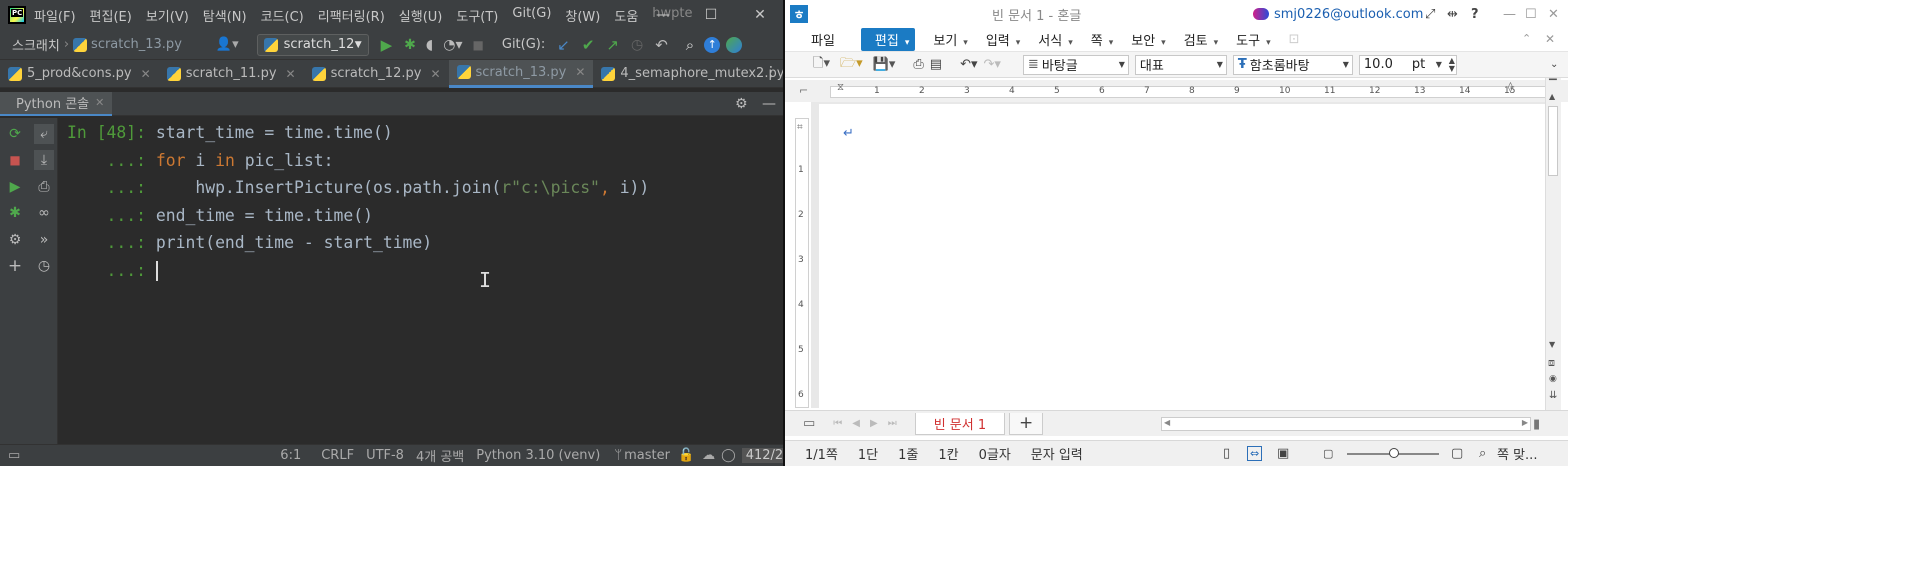 Image resolution: width=1920 pixels, height=570 pixels. Describe the element at coordinates (225, 15) in the screenshot. I see `menu-item: 탐색(N)` at that location.